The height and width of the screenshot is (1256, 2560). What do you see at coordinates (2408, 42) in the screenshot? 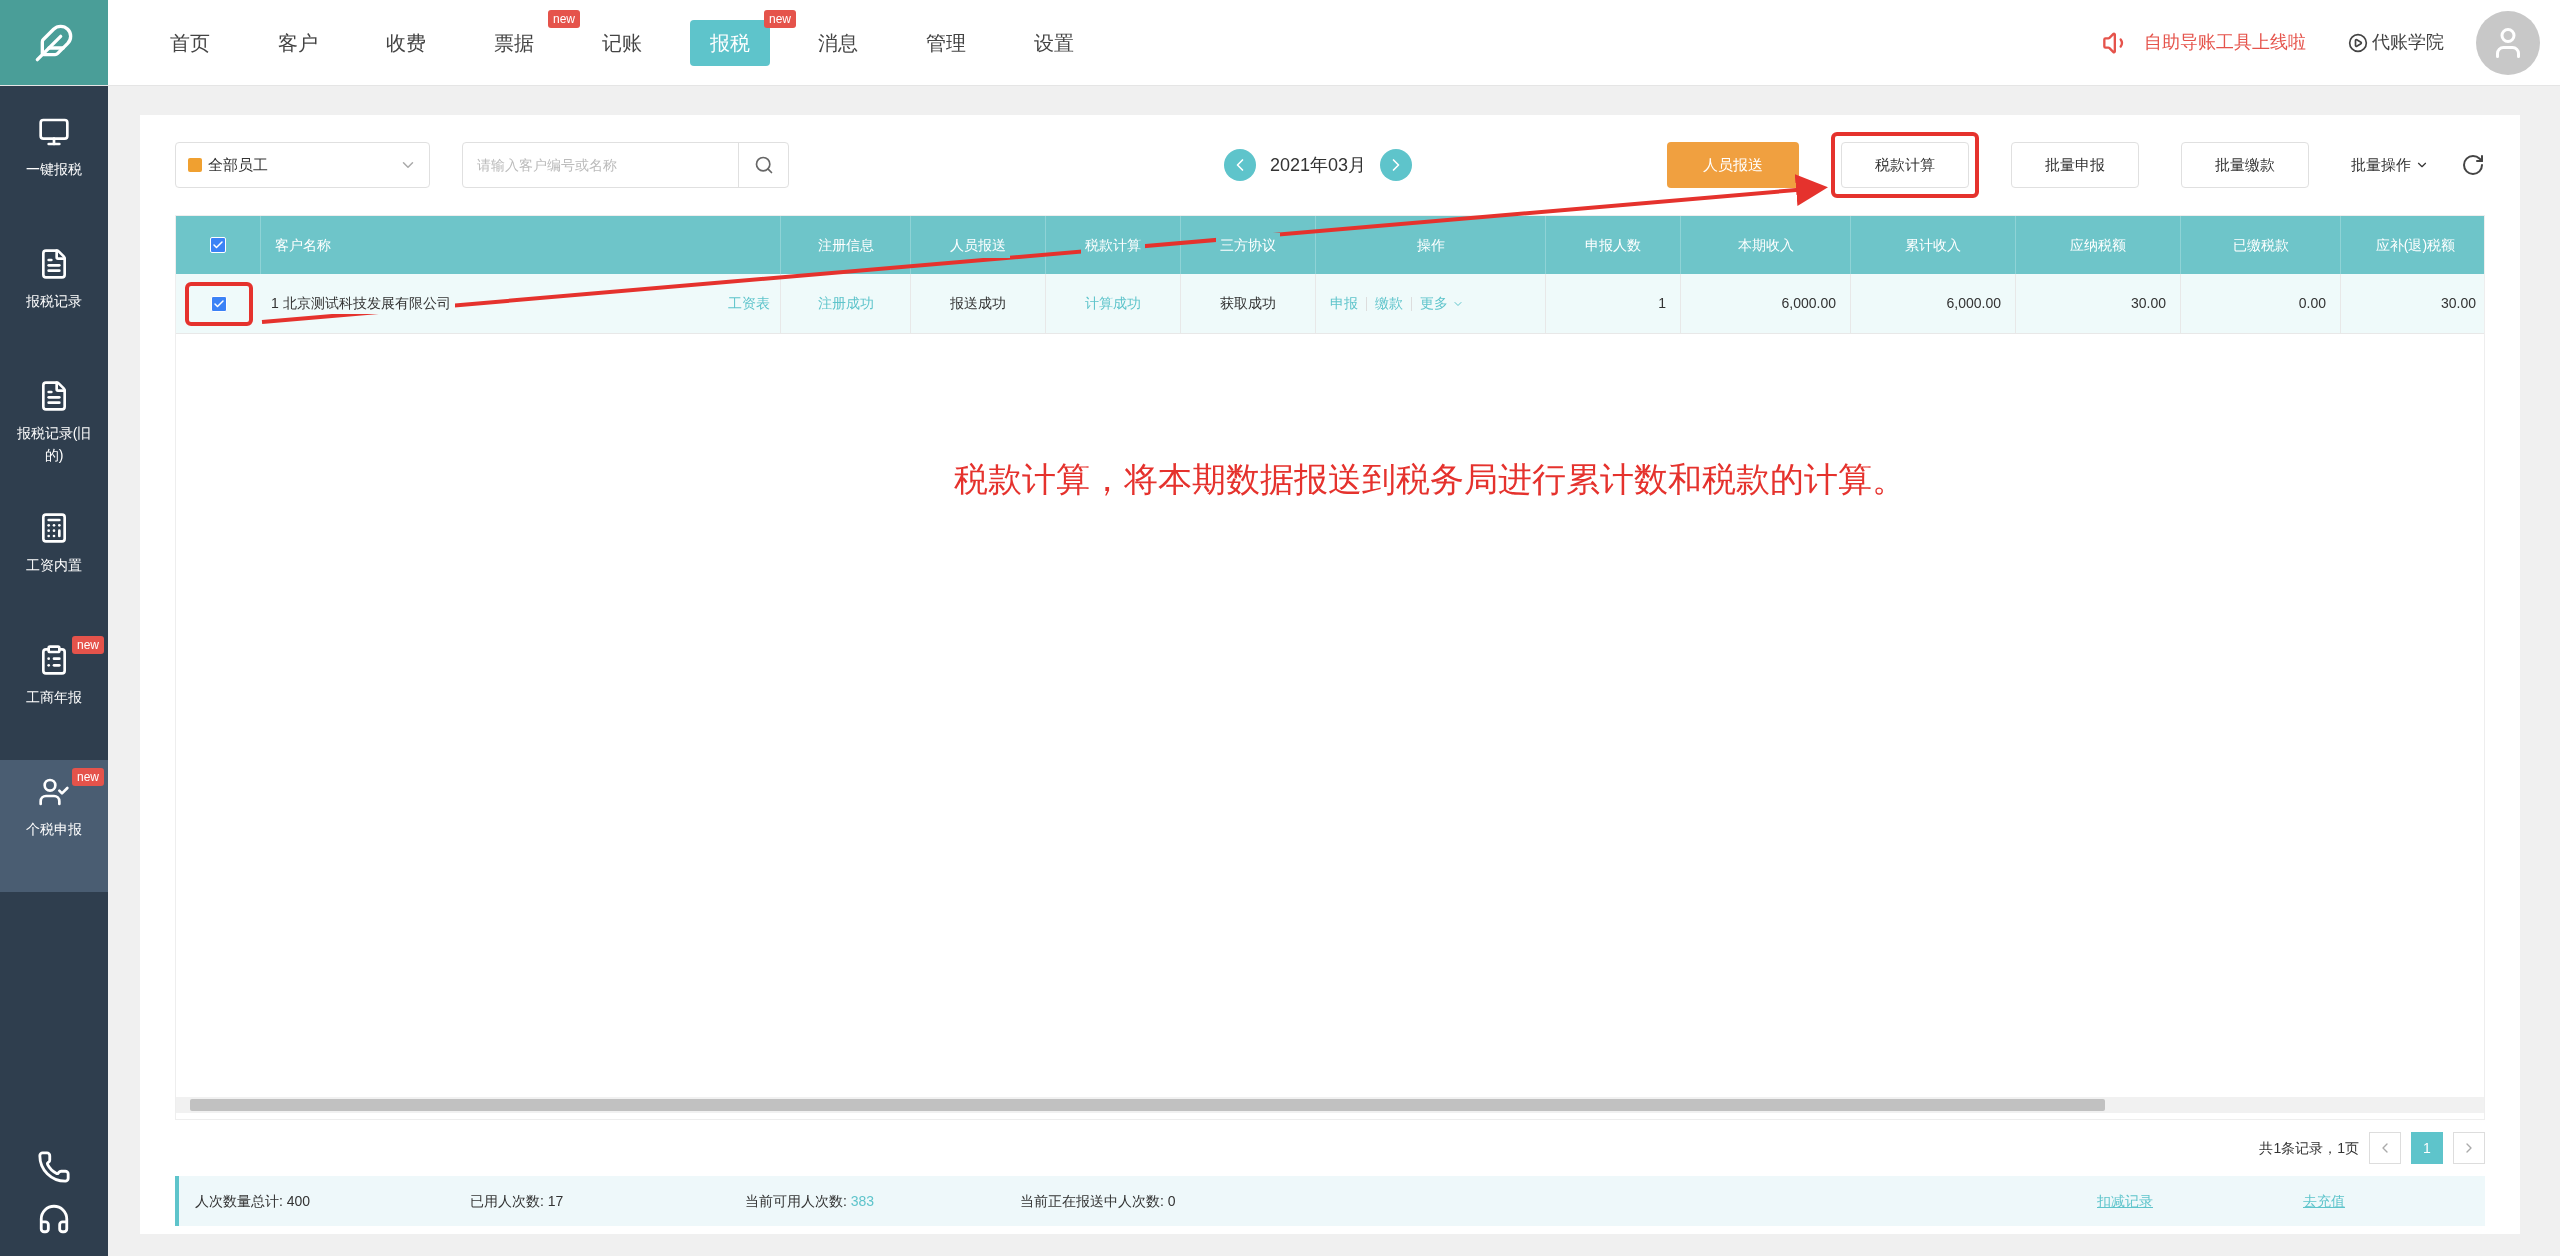
I see `academy-link: 代账学院` at bounding box center [2408, 42].